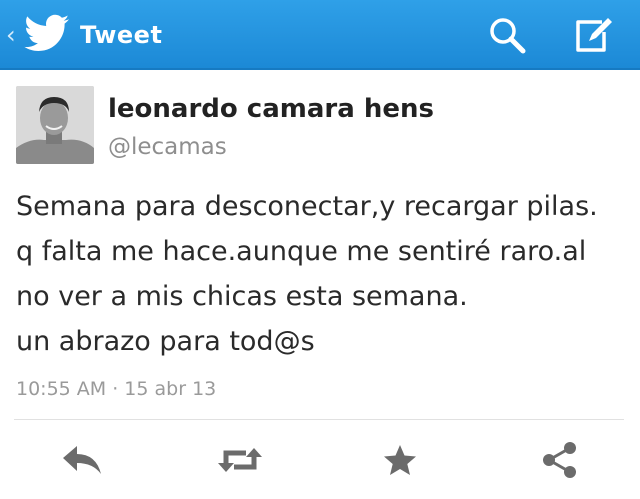 This screenshot has height=499, width=640. What do you see at coordinates (319, 419) in the screenshot?
I see `divider` at bounding box center [319, 419].